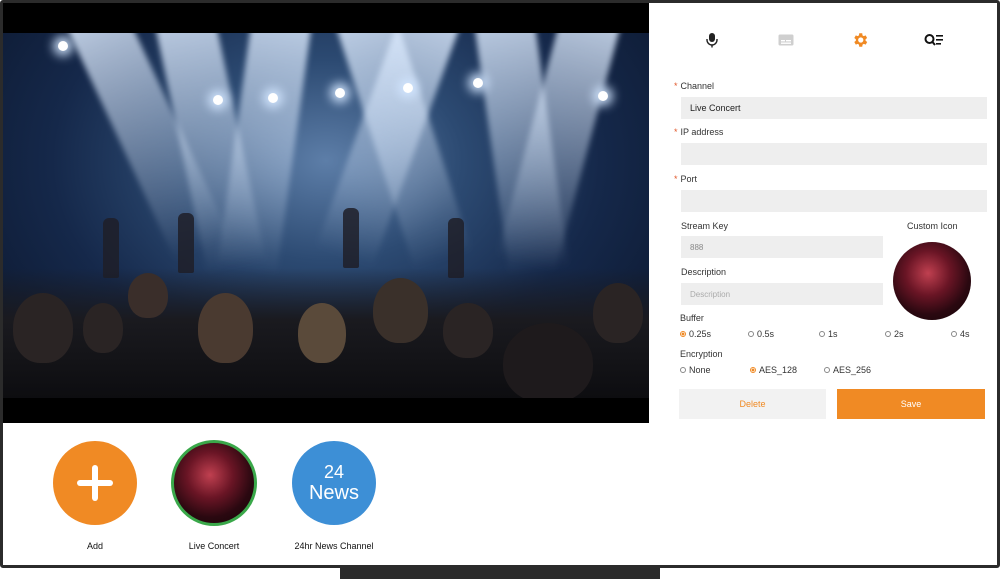  I want to click on news-badge-number: 24, so click(334, 472).